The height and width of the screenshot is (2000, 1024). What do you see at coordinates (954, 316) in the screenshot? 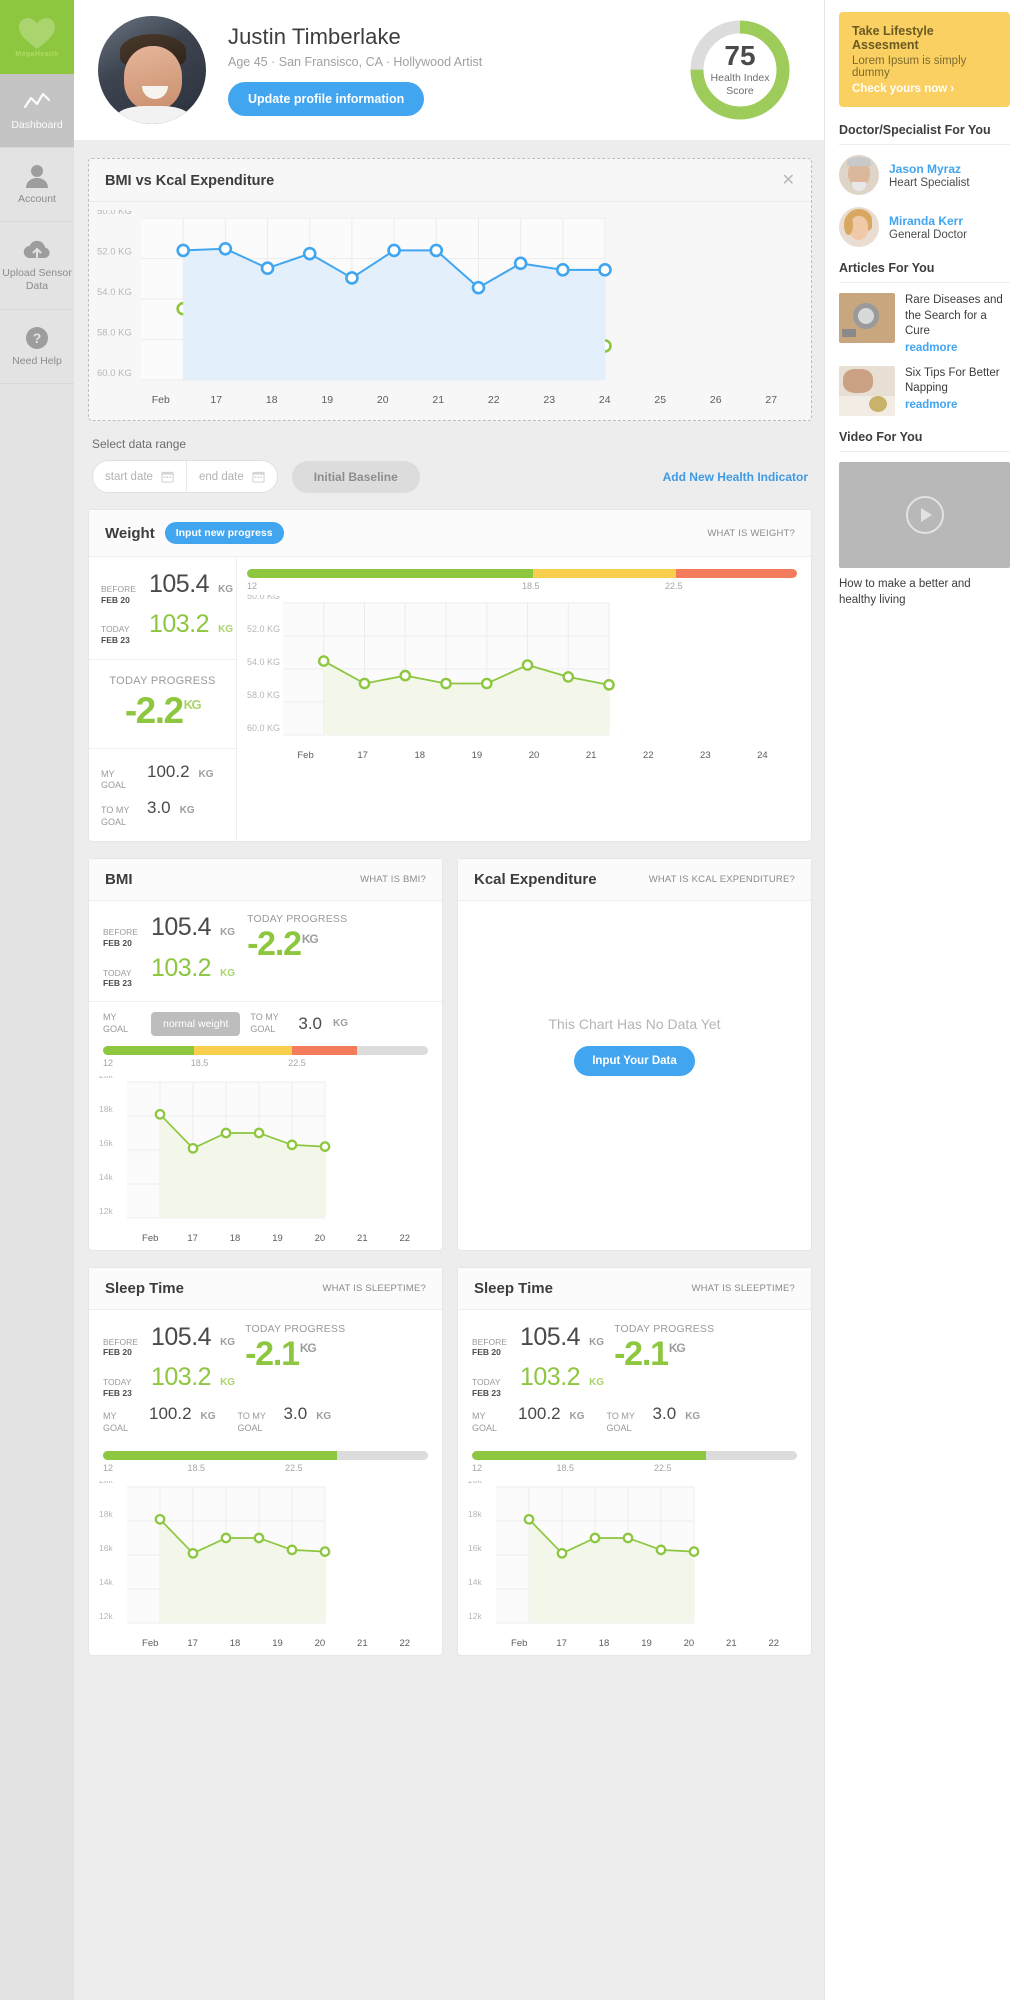
I see `article-title: Rare Diseases and the Search for a Cure` at bounding box center [954, 316].